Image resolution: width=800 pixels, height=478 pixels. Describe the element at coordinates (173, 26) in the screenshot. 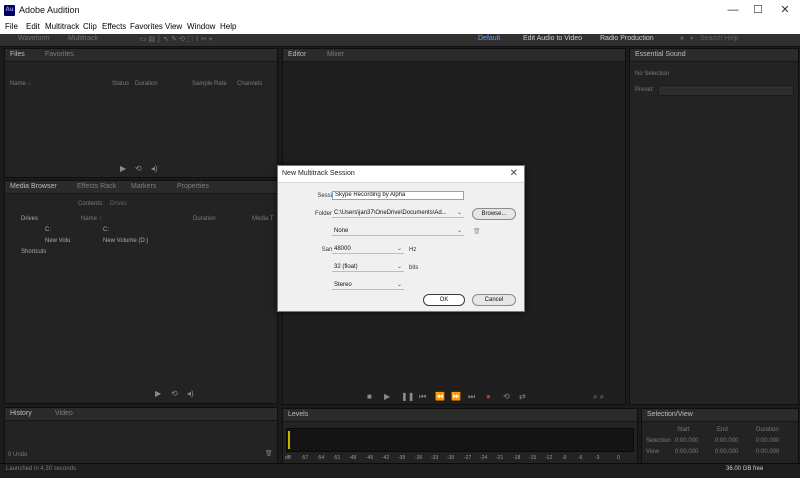

I see `menu-view: View` at that location.